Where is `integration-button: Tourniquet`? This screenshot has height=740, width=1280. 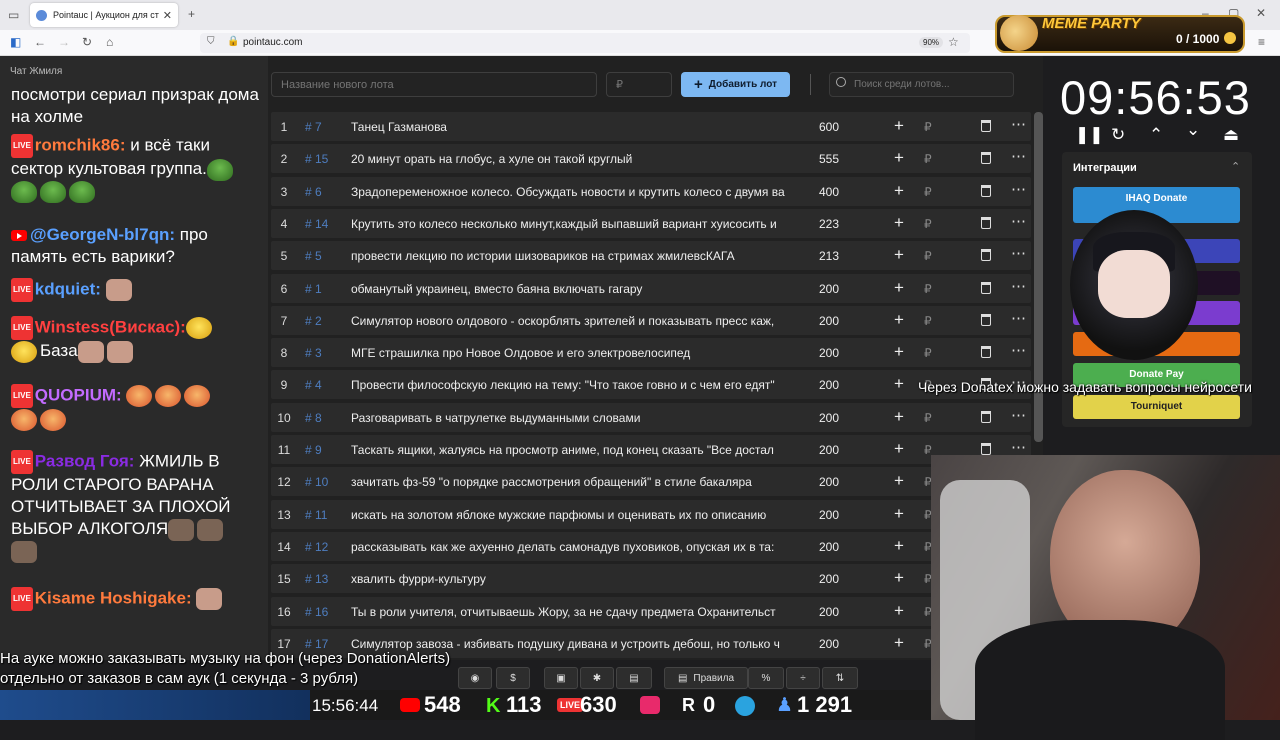 integration-button: Tourniquet is located at coordinates (1156, 407).